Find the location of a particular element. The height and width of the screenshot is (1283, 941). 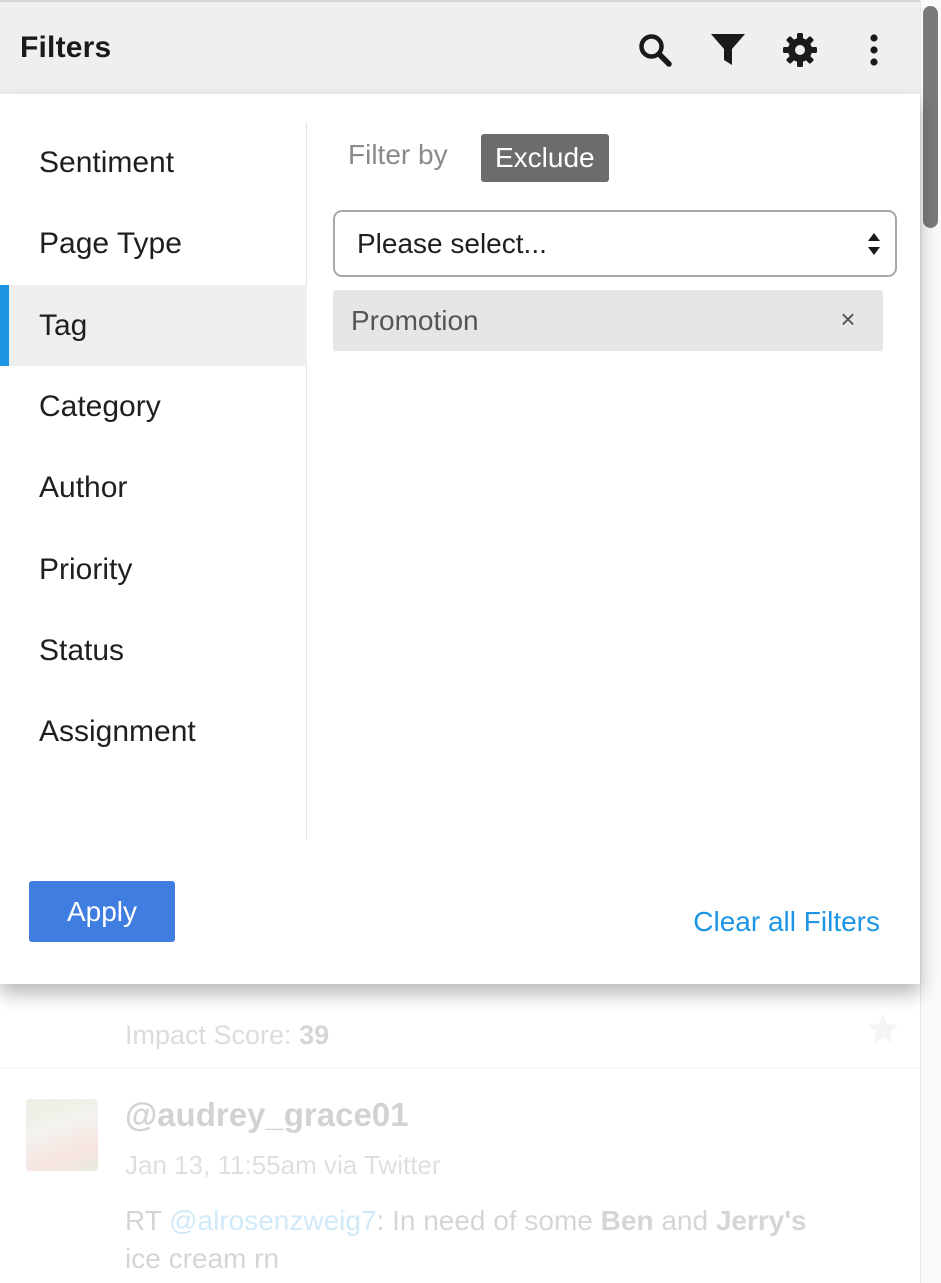

sidebar-item-label: Author is located at coordinates (83, 487).